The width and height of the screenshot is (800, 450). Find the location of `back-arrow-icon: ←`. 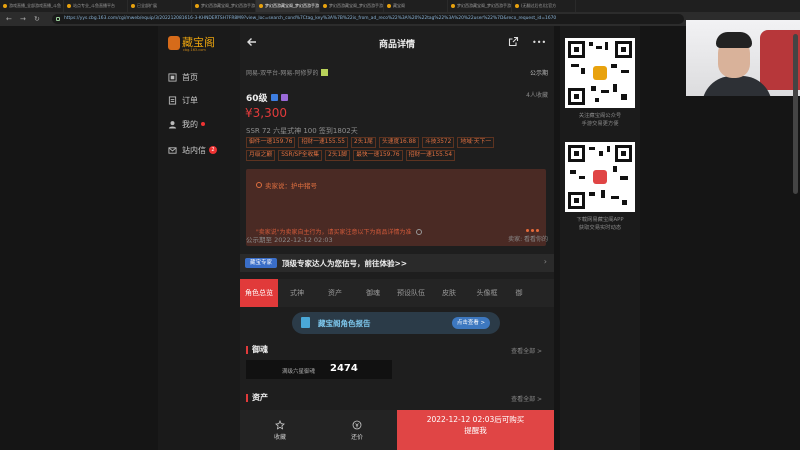

back-arrow-icon: ← is located at coordinates (9, 19).